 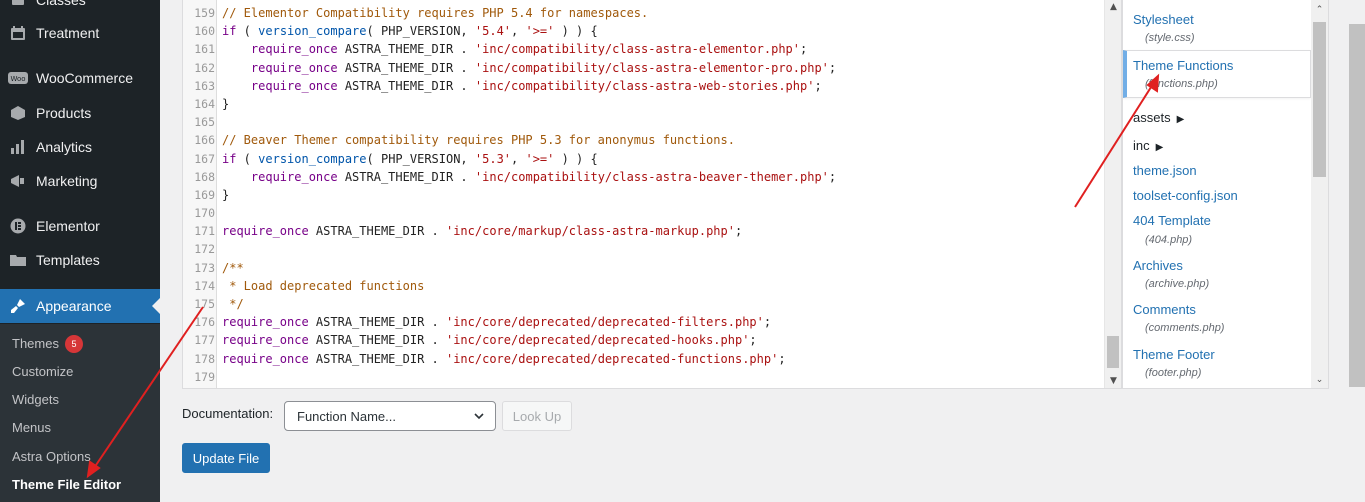 I want to click on menu-item-marketing: Marketing, so click(x=80, y=181).